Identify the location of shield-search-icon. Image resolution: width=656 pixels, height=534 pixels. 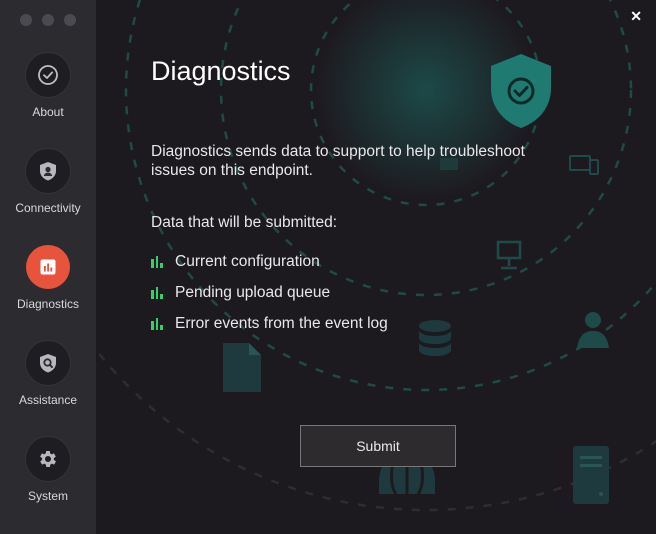
(48, 363).